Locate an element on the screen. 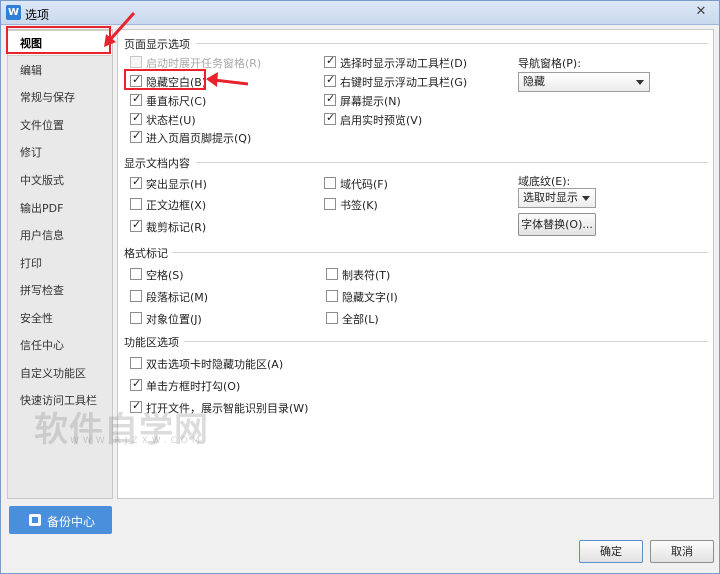 This screenshot has width=720, height=574. ok-button: 确定 is located at coordinates (611, 551).